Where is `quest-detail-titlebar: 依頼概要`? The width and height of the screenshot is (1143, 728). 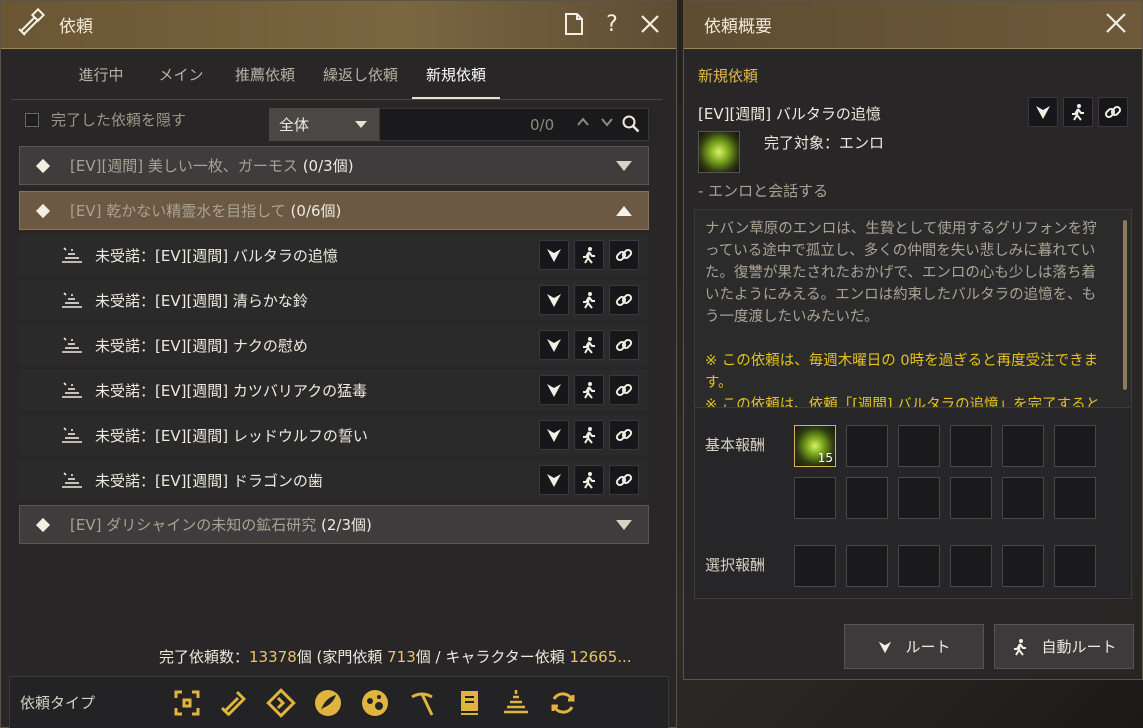 quest-detail-titlebar: 依頼概要 is located at coordinates (913, 25).